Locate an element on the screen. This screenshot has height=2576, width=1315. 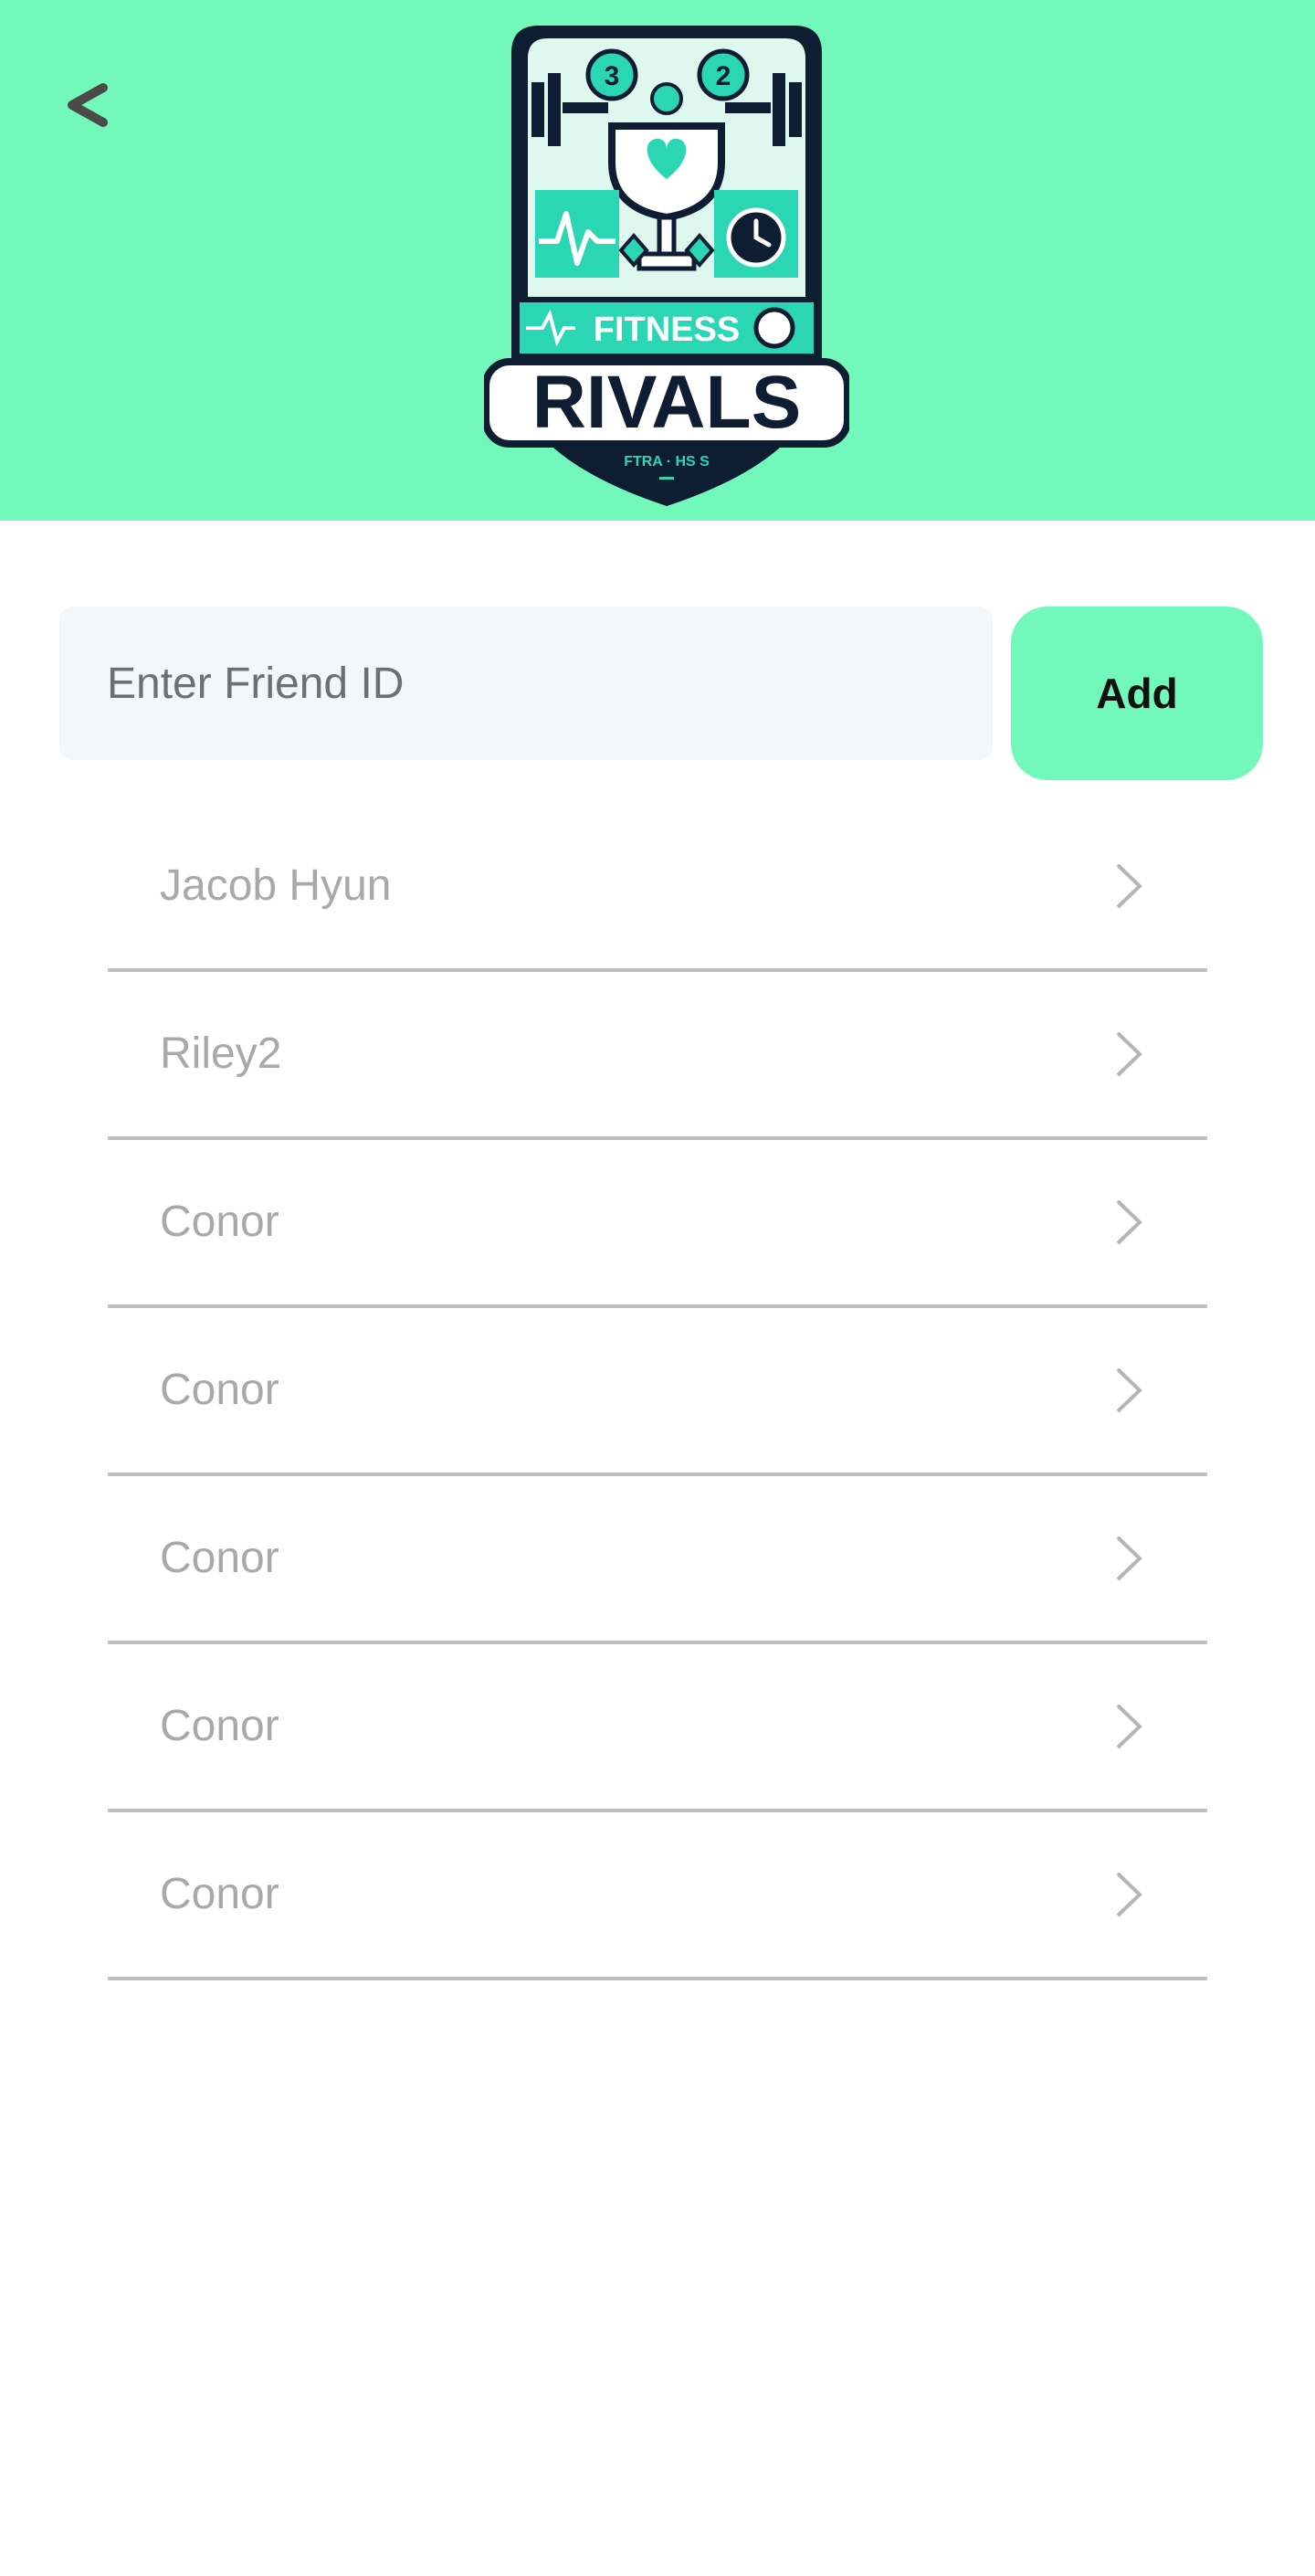
add-friend-button: Add is located at coordinates (1137, 693).